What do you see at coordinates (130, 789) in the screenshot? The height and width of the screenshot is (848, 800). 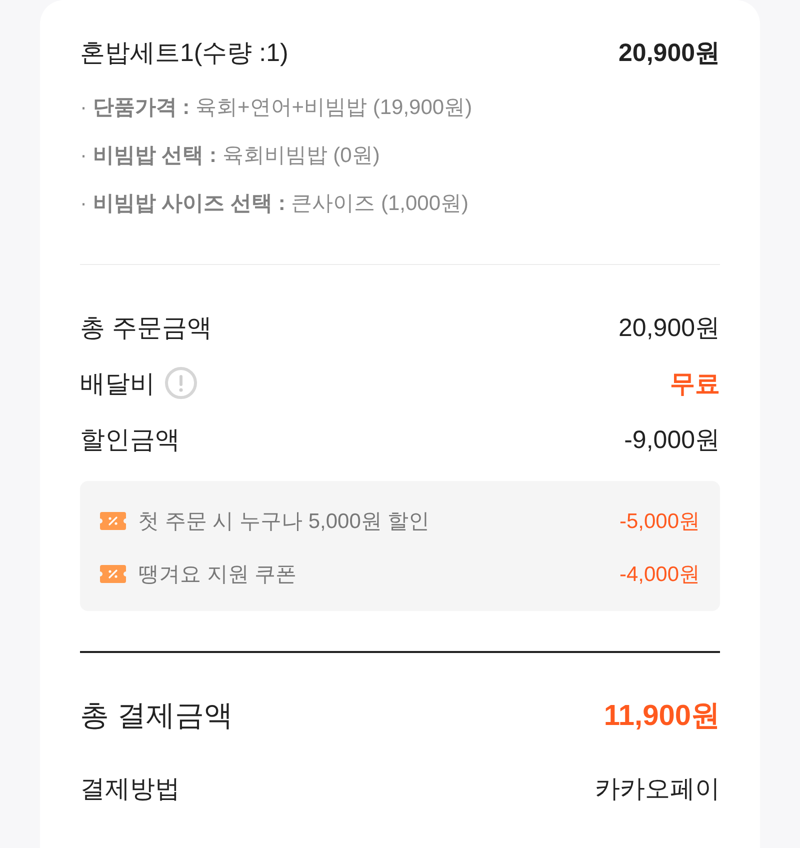 I see `payment-method-label: 결제방법` at bounding box center [130, 789].